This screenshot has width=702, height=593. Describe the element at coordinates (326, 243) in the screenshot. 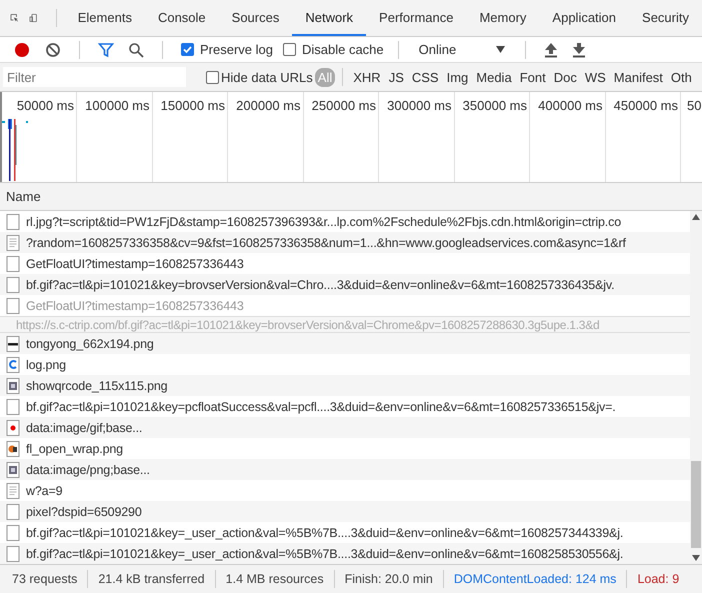

I see `request-name: ?random=1608257336358&cv=9&fst=1608257336358&num=1...&hn=www.googleadservices.com&async=1&rf` at that location.